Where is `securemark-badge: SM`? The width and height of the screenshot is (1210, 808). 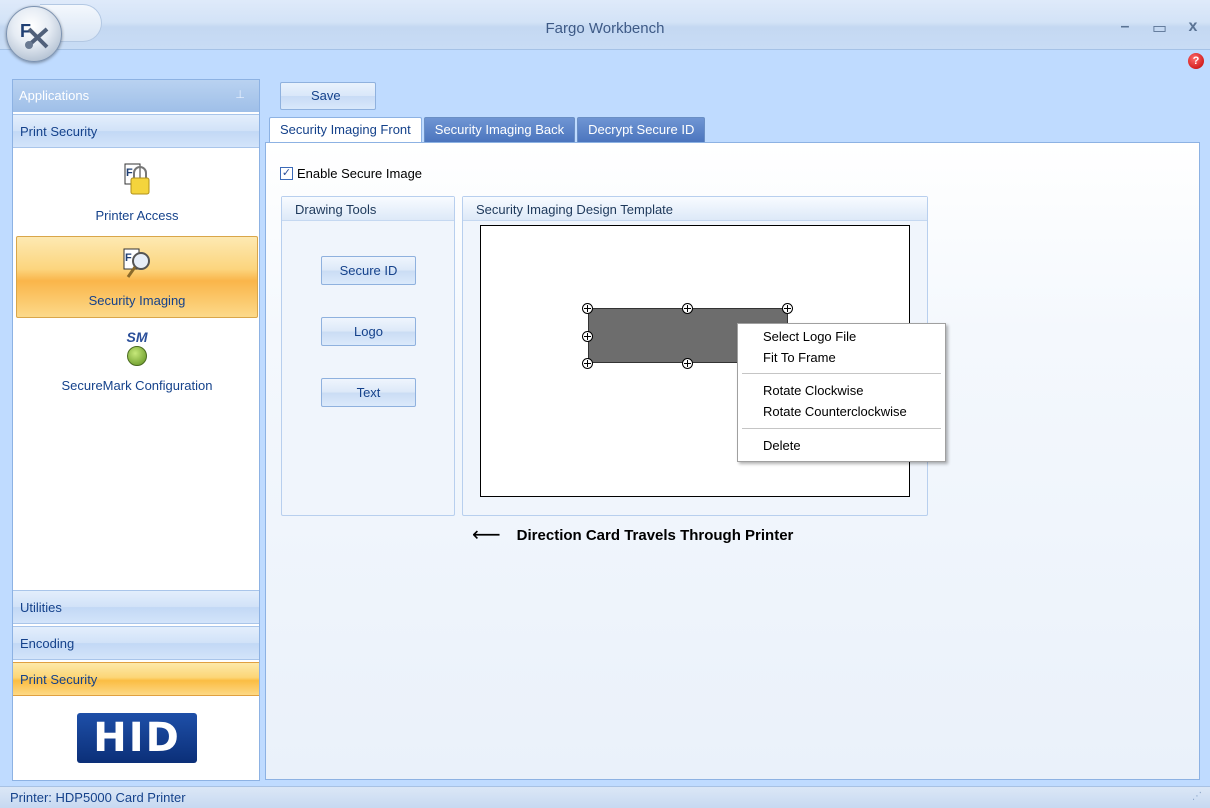 securemark-badge: SM is located at coordinates (137, 337).